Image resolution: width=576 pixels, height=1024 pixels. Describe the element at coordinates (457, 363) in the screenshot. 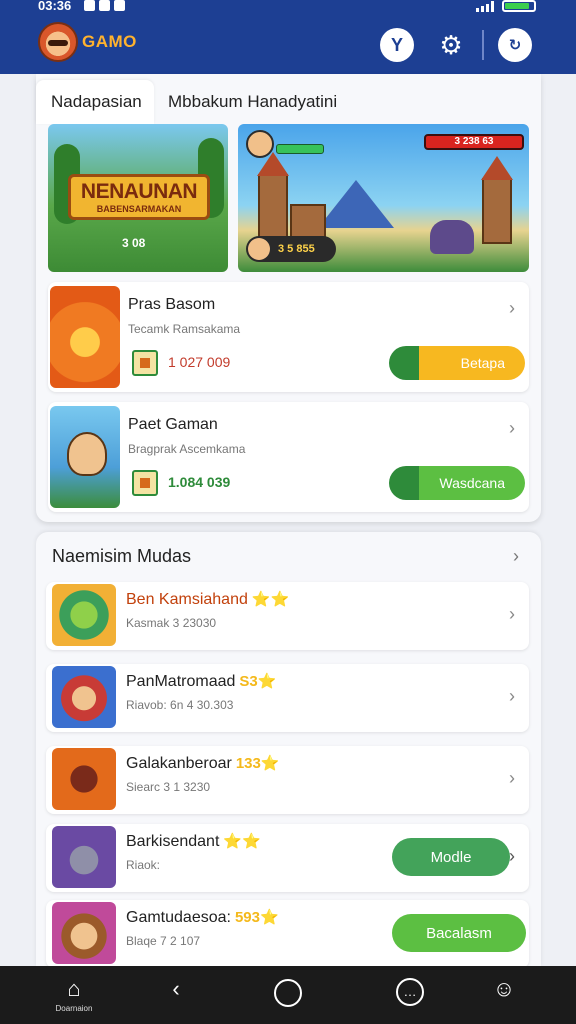

I see `game-action-button: Betapa` at that location.